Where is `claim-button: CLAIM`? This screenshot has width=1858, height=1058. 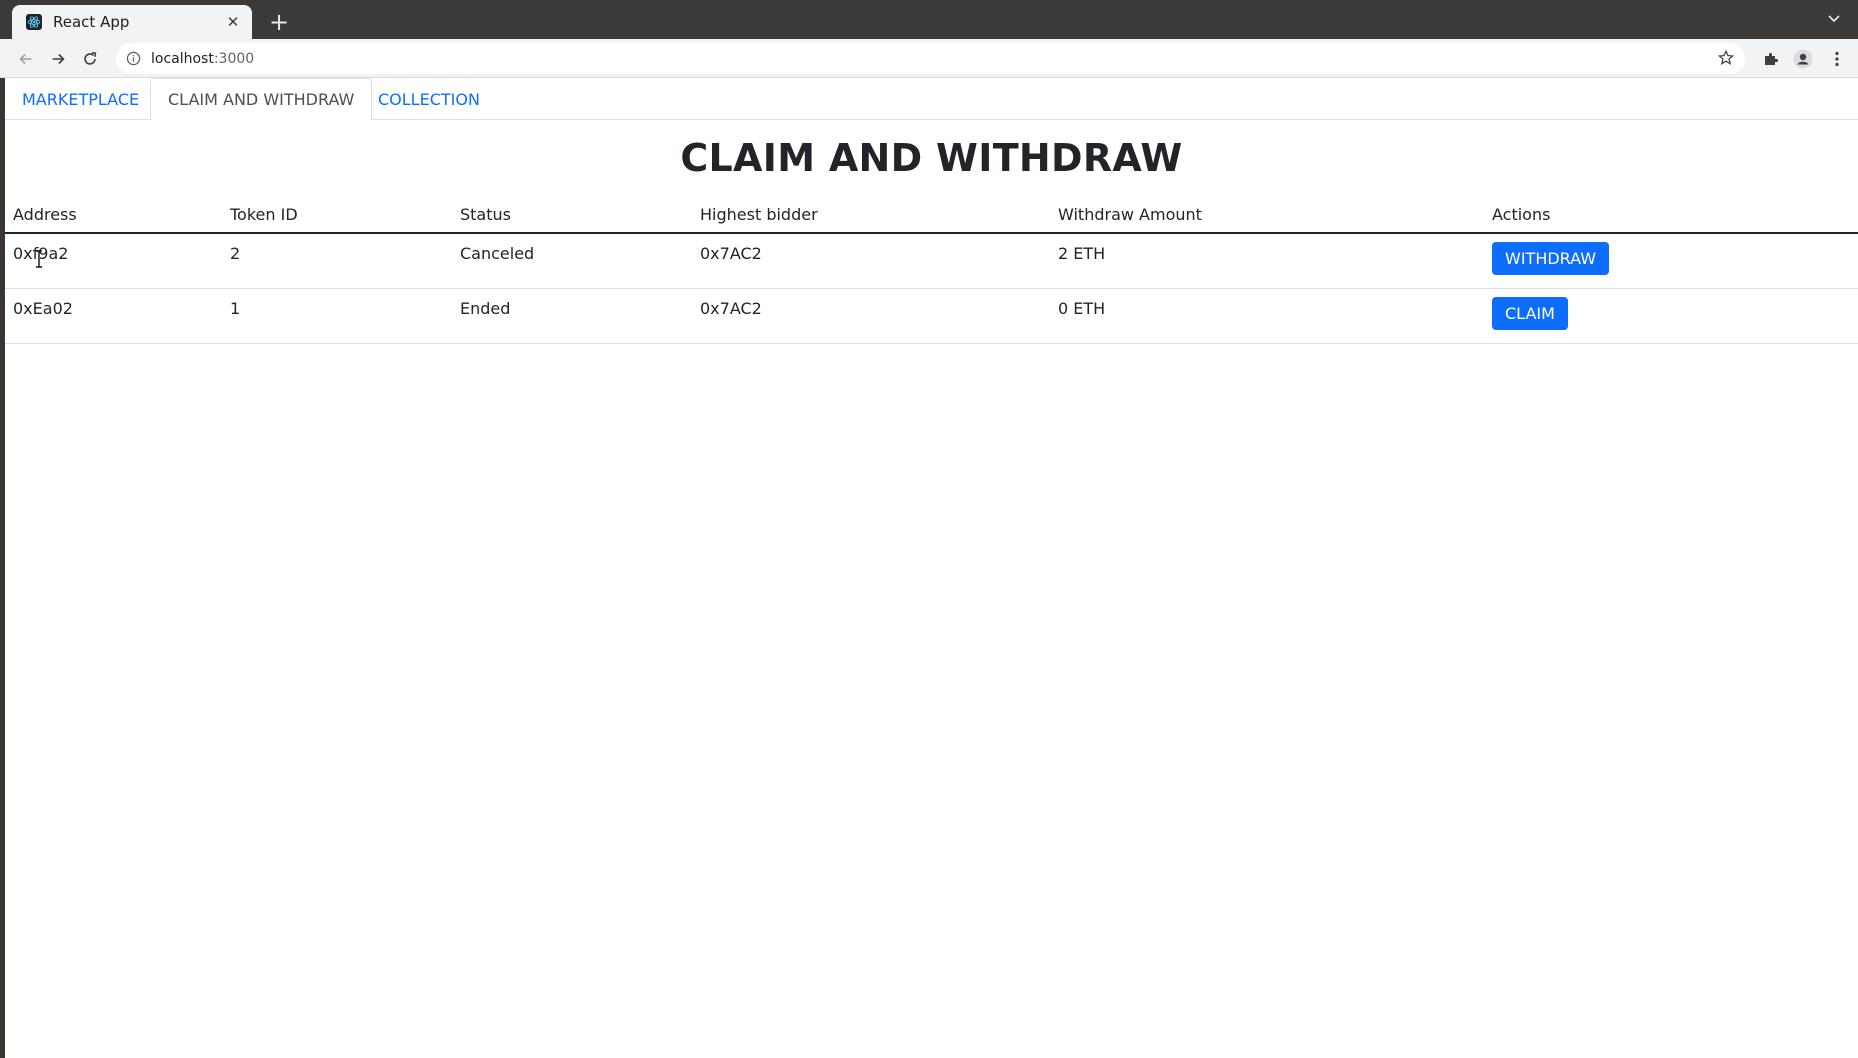
claim-button: CLAIM is located at coordinates (1530, 313).